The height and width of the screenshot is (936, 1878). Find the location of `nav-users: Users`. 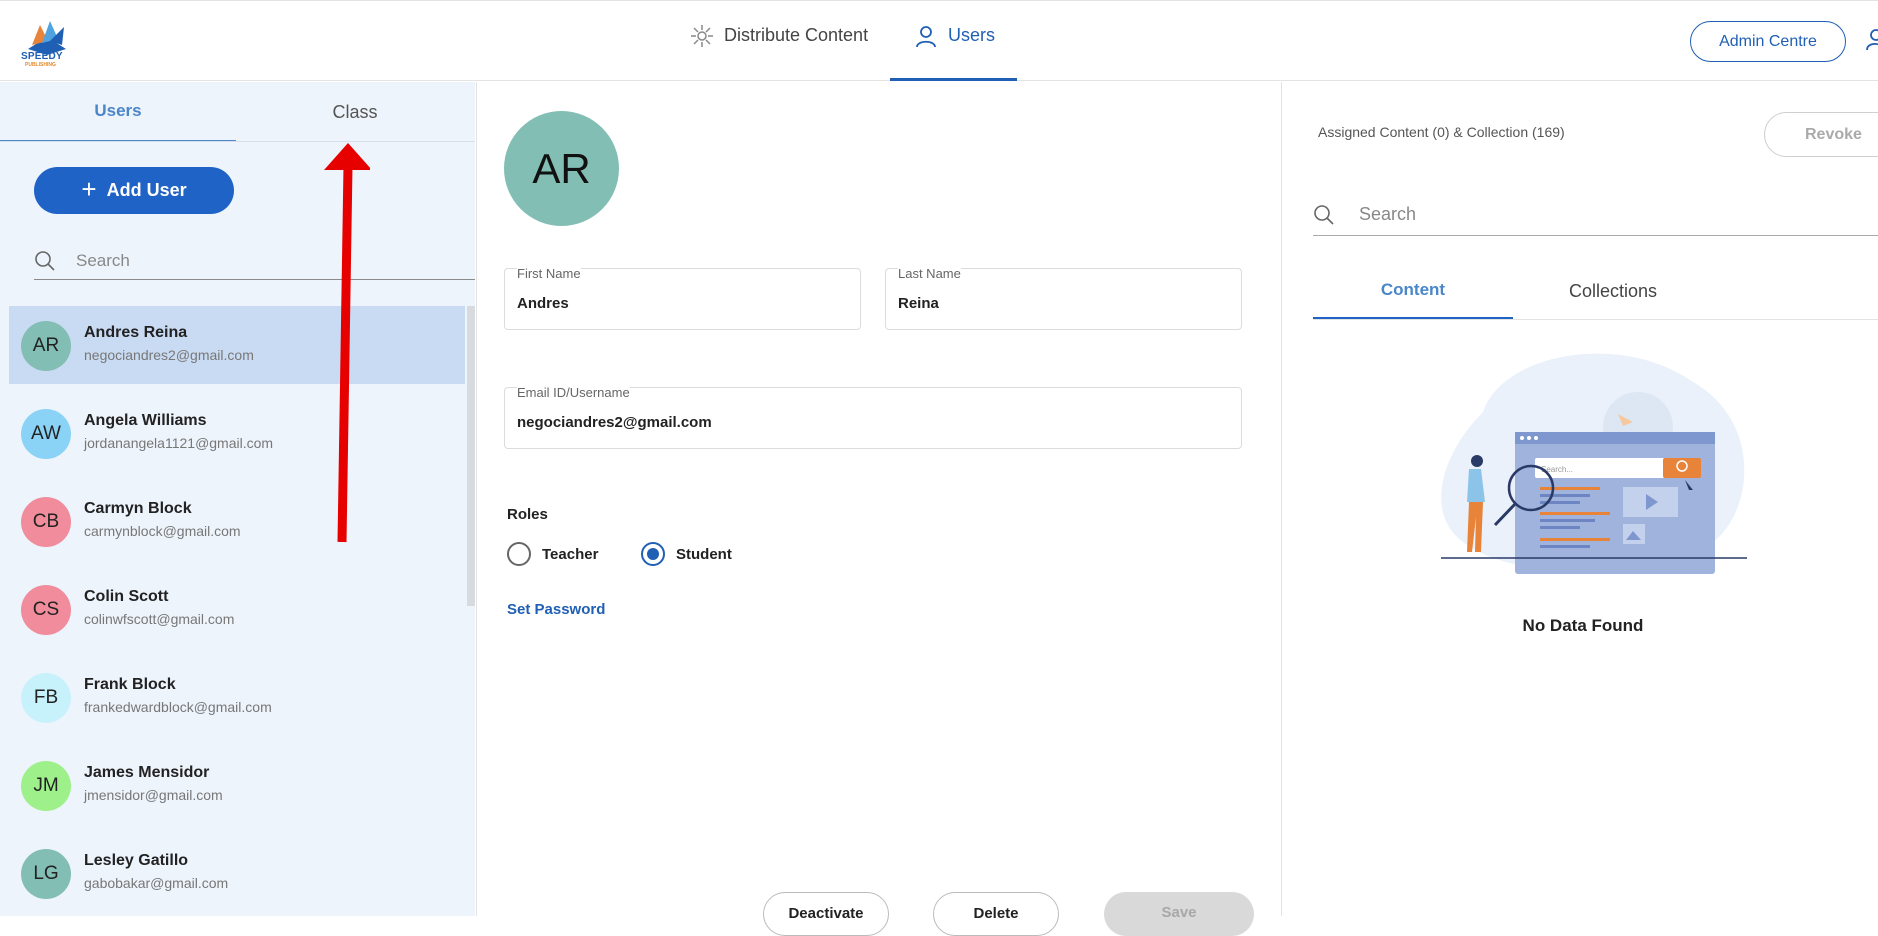

nav-users: Users is located at coordinates (953, 53).